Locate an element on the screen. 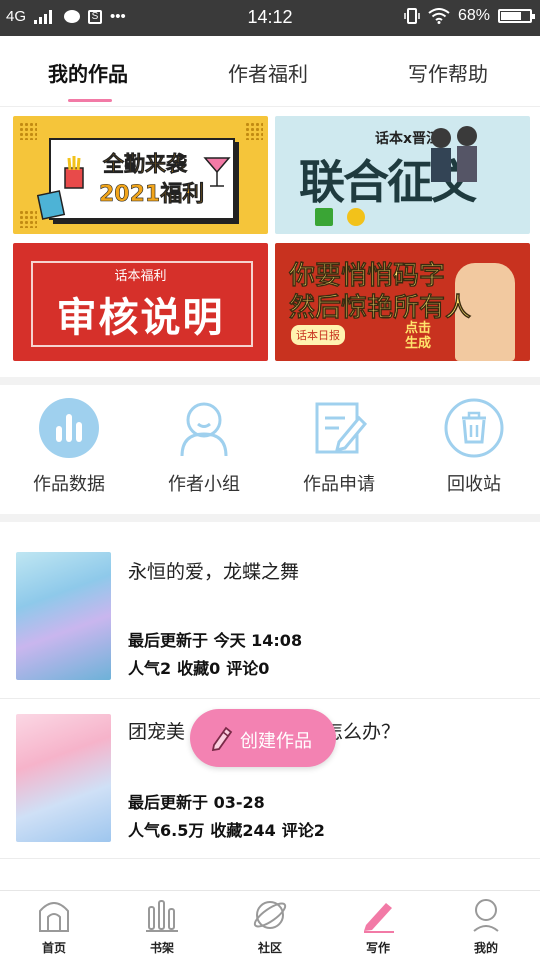 This screenshot has height=961, width=540. work-stats: 人气2 收藏0 评论0 is located at coordinates (201, 667).